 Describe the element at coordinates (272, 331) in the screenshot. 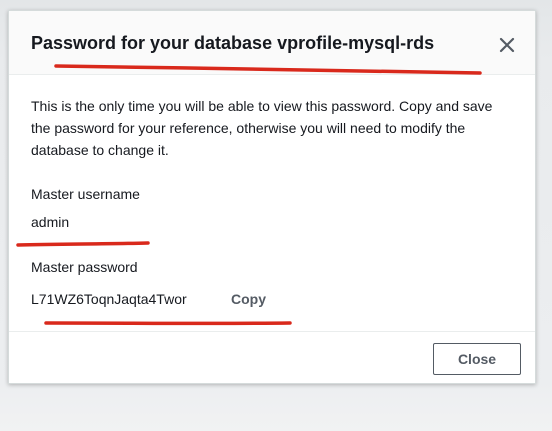

I see `footer-divider` at that location.